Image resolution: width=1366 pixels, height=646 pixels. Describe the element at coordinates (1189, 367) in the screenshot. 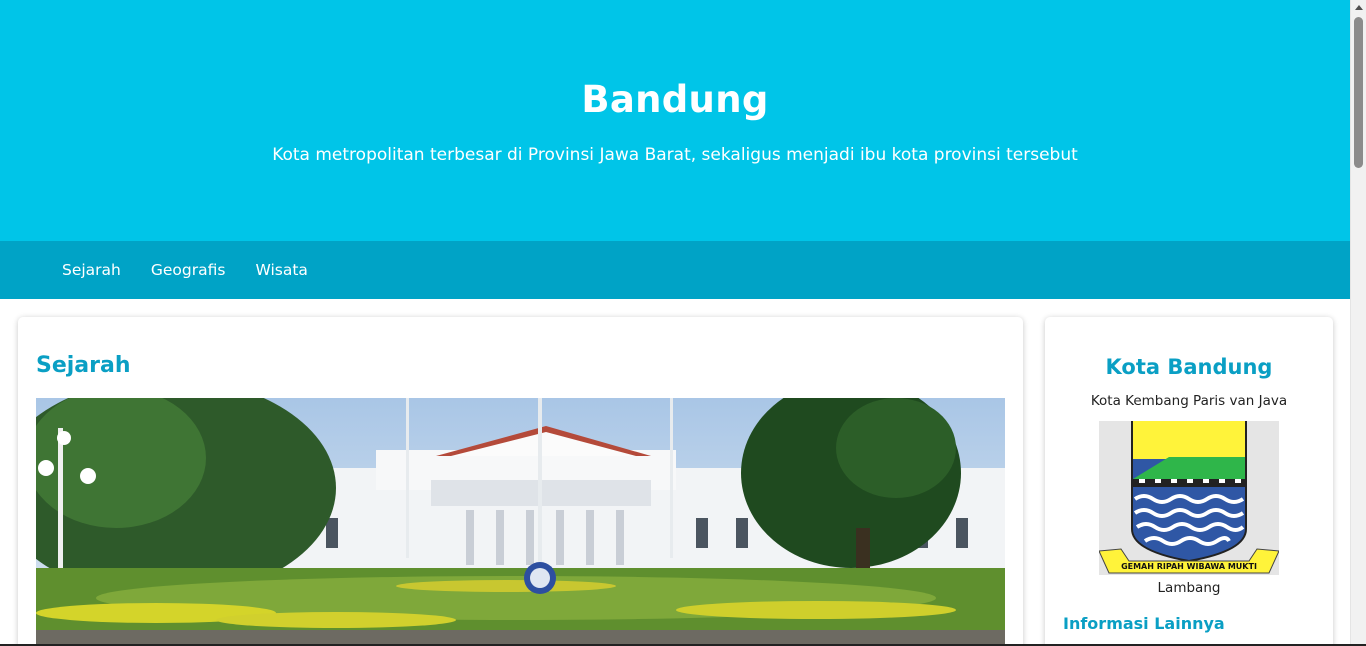

I see `city-card-title: Kota Bandung` at that location.